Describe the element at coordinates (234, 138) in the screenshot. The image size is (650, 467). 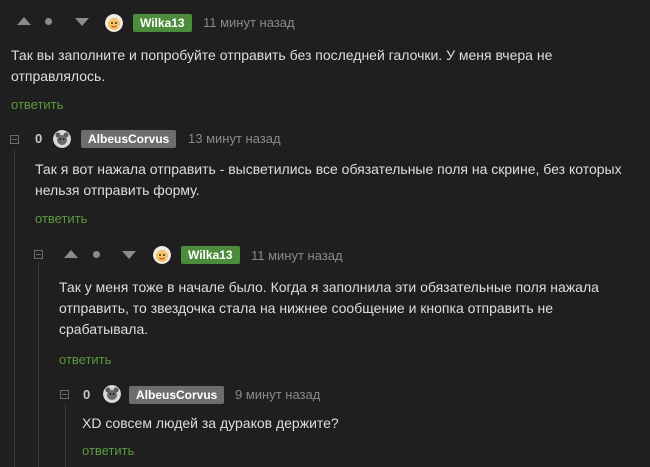
I see `comment-time: 13 минут назад` at that location.